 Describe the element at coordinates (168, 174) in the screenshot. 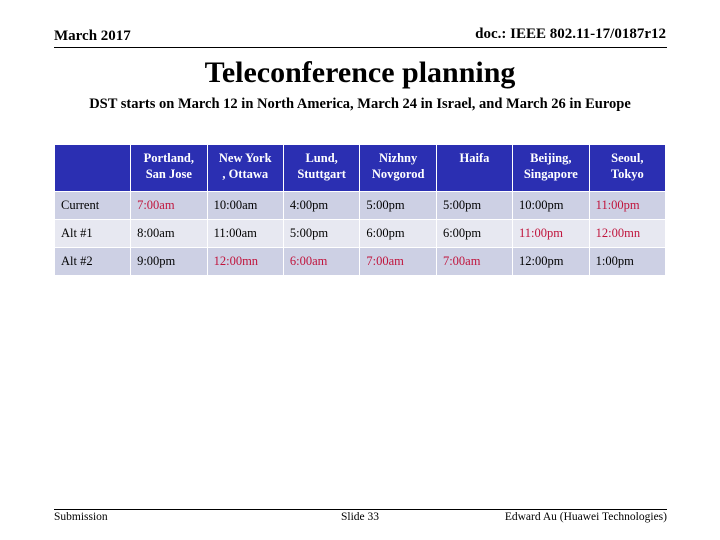

I see `column-header-line2: San Jose` at that location.